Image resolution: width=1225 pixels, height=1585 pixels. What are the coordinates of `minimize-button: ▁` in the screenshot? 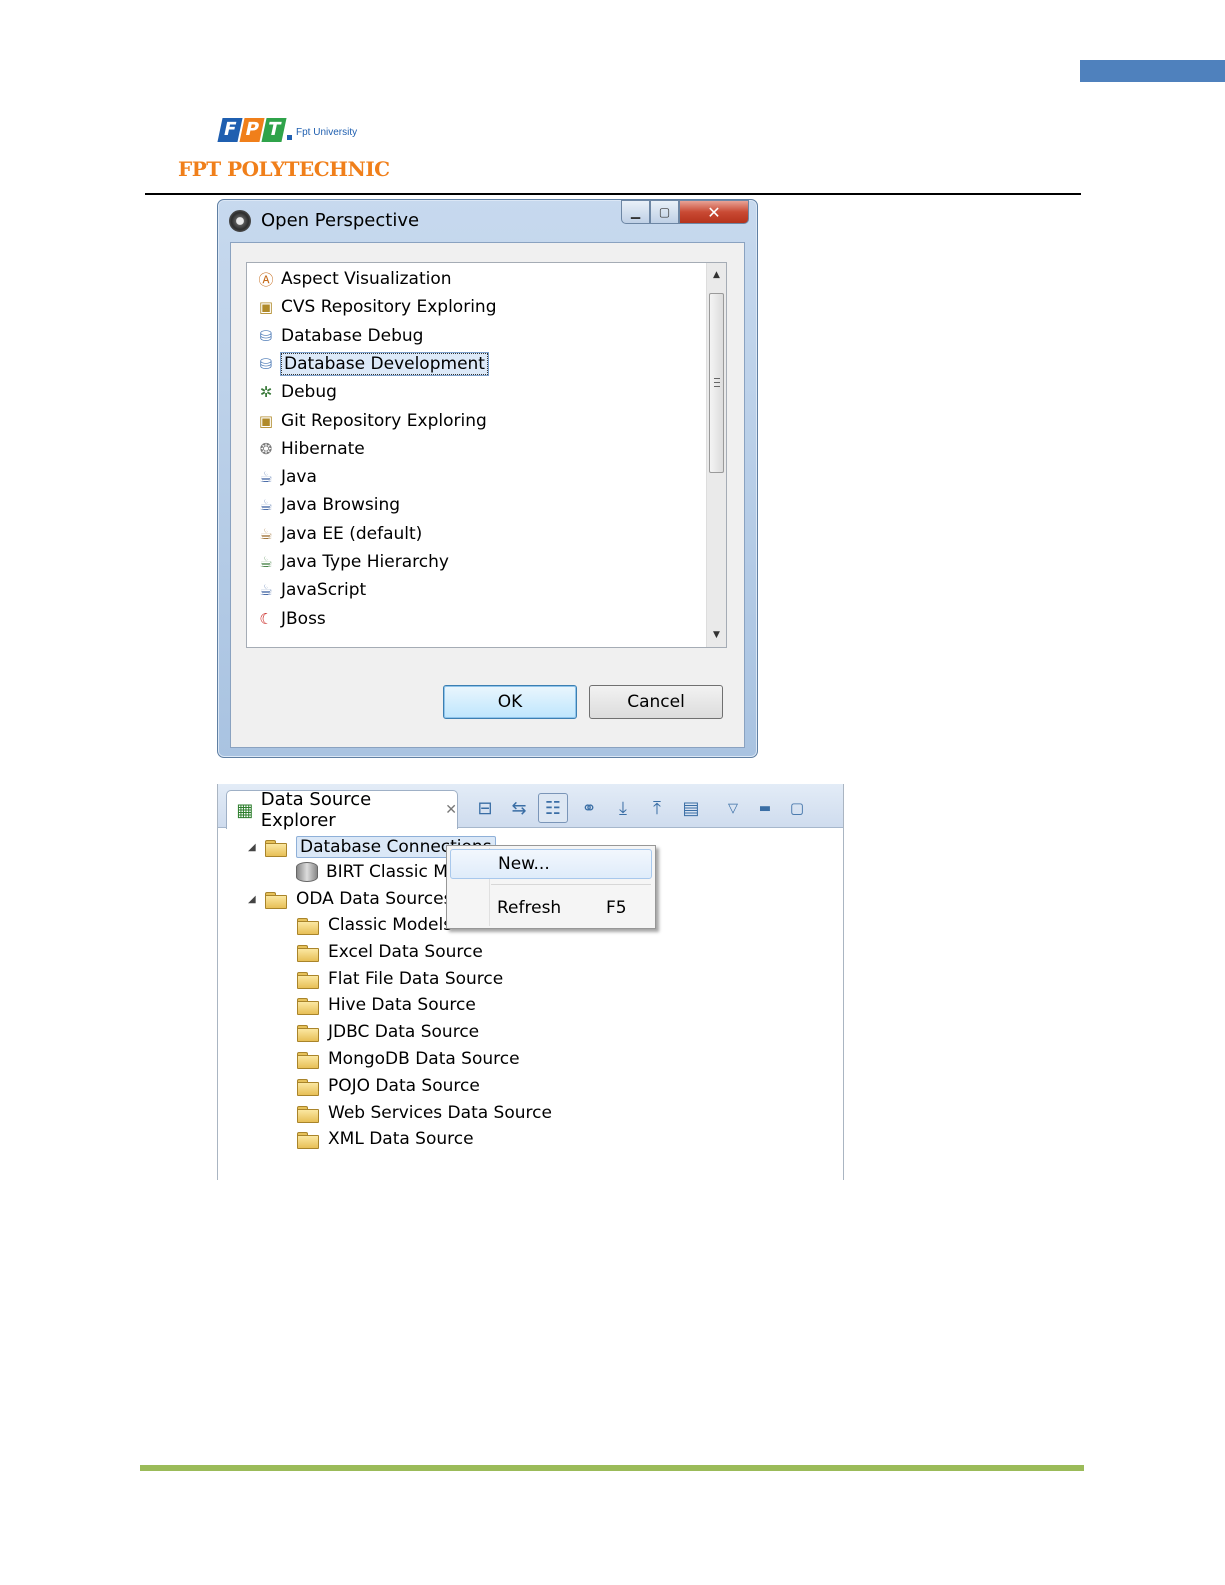 It's located at (635, 212).